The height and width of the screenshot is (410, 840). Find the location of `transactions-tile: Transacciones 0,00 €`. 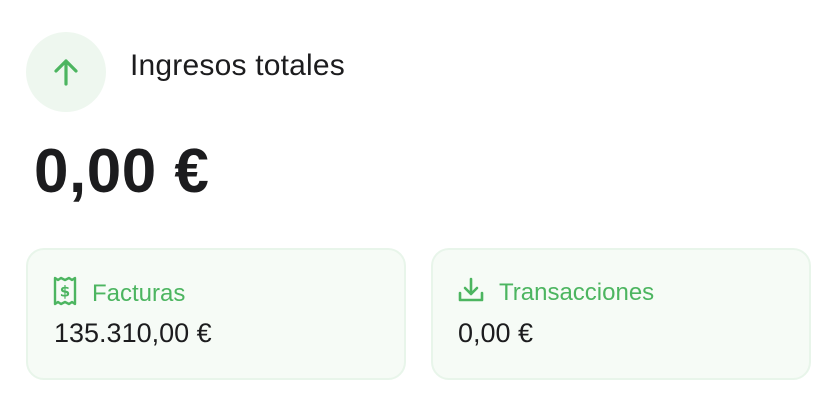

transactions-tile: Transacciones 0,00 € is located at coordinates (621, 314).